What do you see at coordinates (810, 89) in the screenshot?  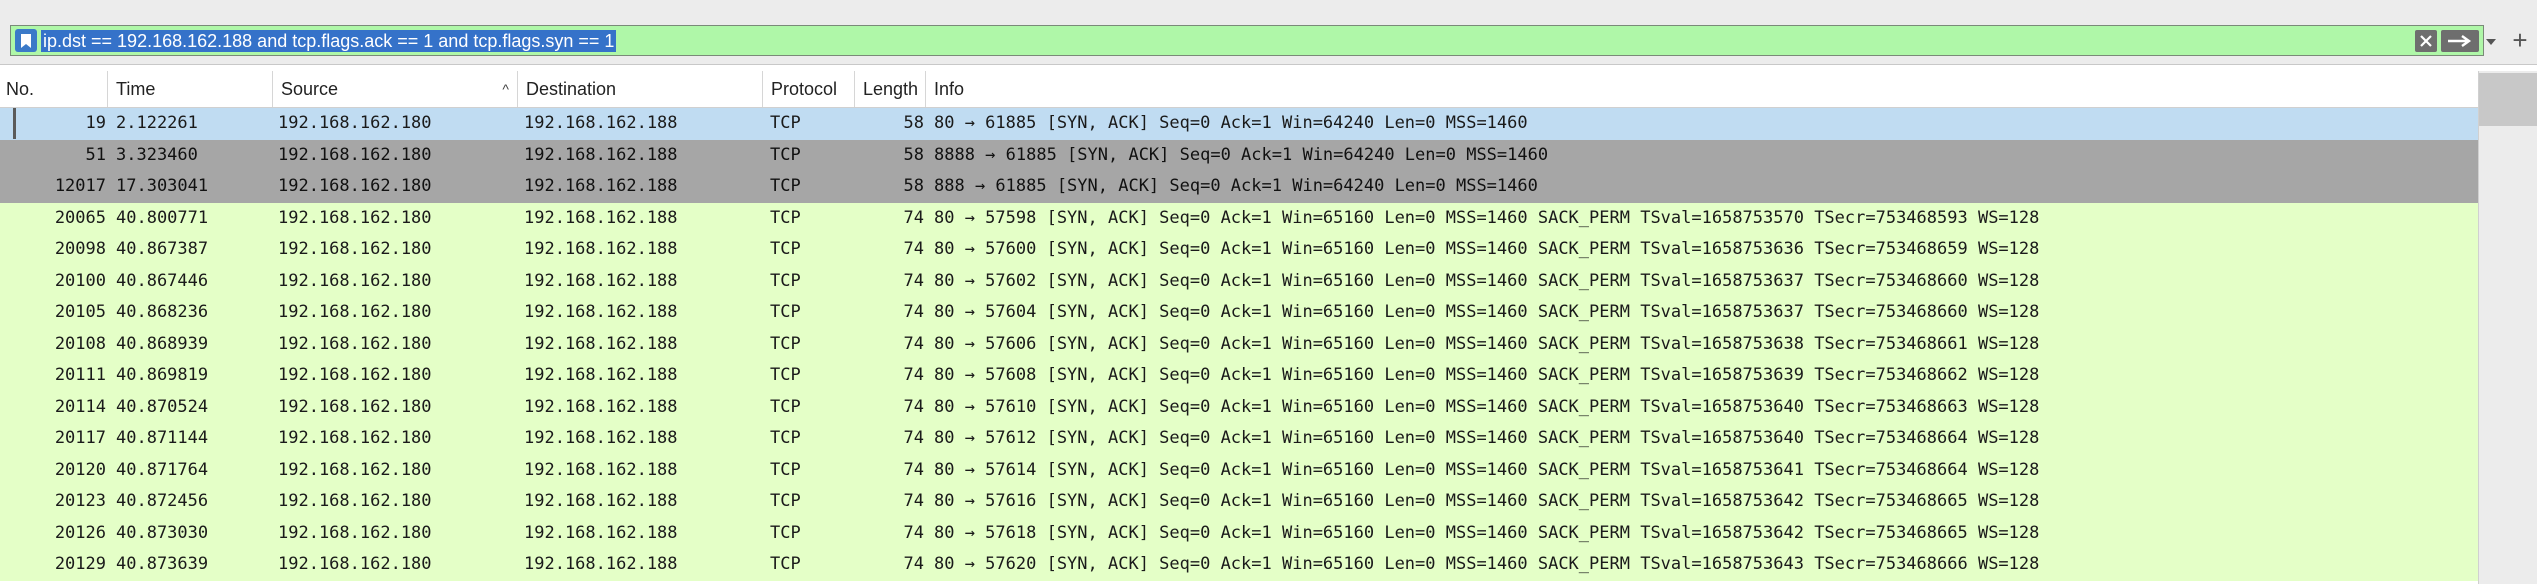 I see `column-header-protocol: Protocol` at bounding box center [810, 89].